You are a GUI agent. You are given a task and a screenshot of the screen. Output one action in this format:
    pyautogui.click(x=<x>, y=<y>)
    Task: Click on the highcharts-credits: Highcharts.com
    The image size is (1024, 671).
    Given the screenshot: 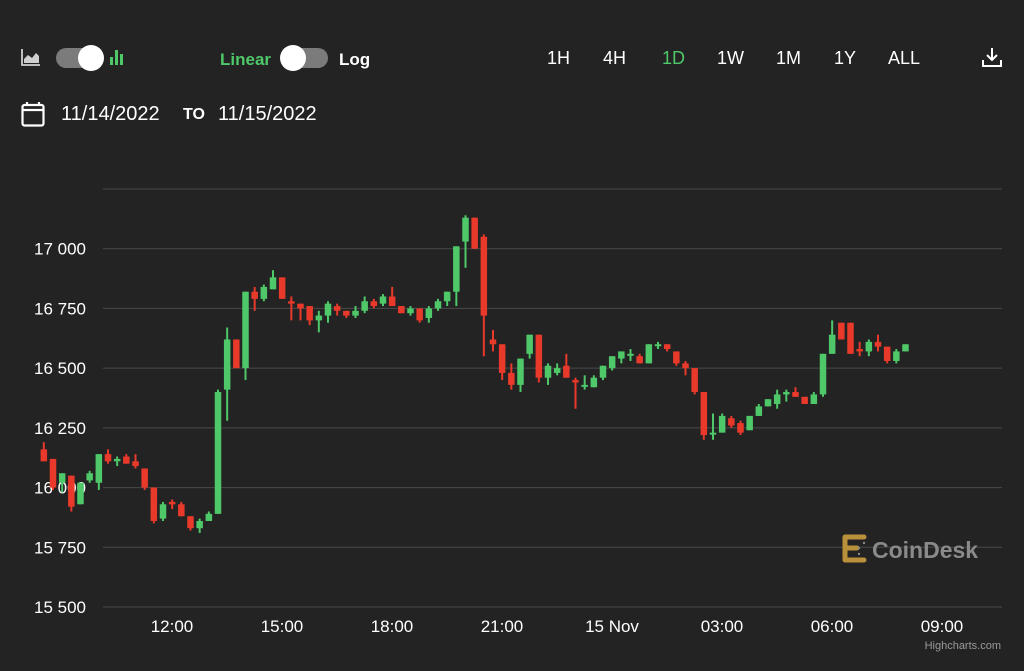 What is the action you would take?
    pyautogui.click(x=963, y=646)
    